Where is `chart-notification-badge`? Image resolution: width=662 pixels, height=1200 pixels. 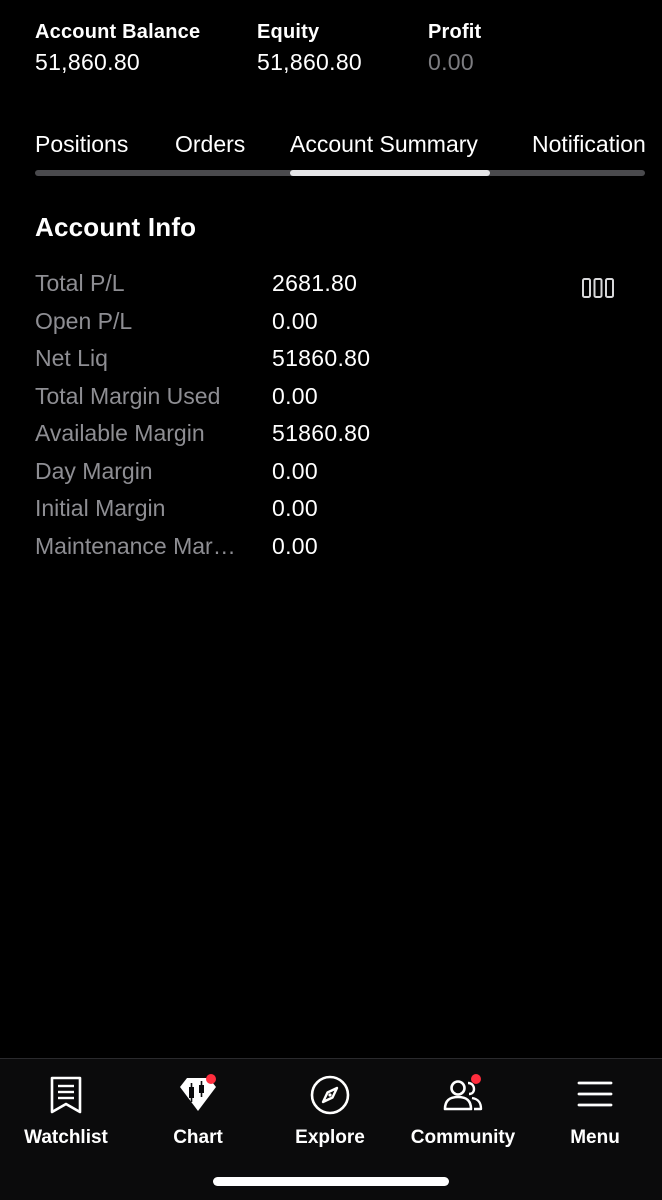
chart-notification-badge is located at coordinates (211, 1079).